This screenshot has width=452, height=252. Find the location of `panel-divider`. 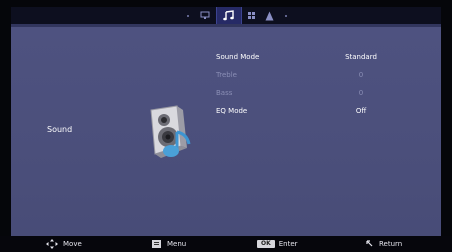

panel-divider is located at coordinates (226, 25).